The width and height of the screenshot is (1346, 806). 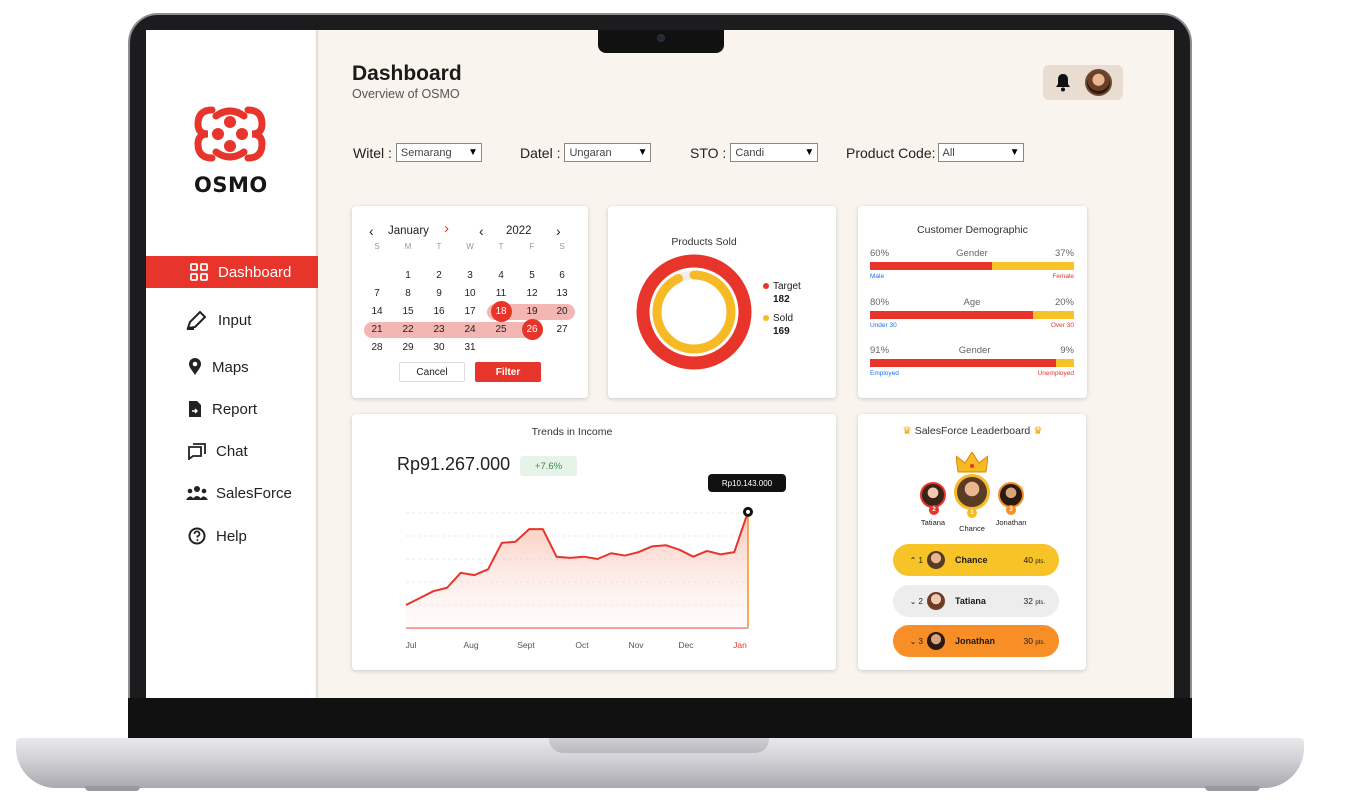 What do you see at coordinates (562, 311) in the screenshot?
I see `calendar-day: 20` at bounding box center [562, 311].